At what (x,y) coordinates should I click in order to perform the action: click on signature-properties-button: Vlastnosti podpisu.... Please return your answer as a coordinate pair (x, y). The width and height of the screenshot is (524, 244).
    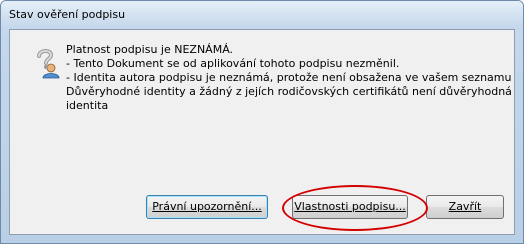
    Looking at the image, I should click on (350, 207).